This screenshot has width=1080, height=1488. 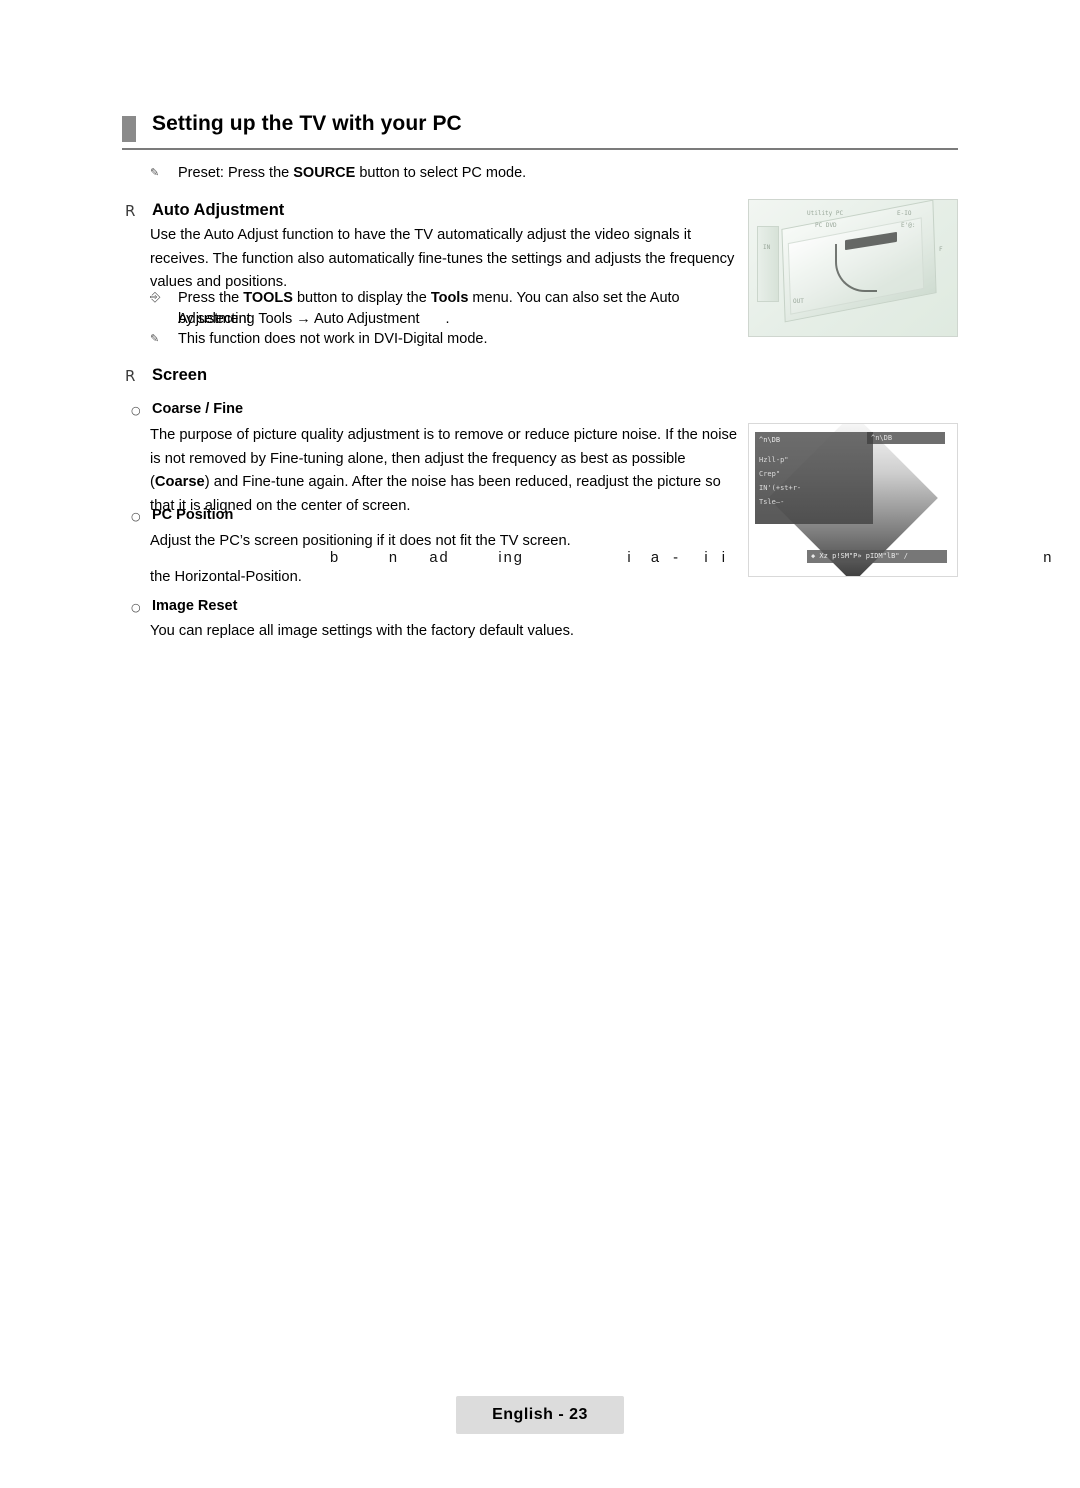 I want to click on preset-note-source: SOURCE, so click(x=324, y=173).